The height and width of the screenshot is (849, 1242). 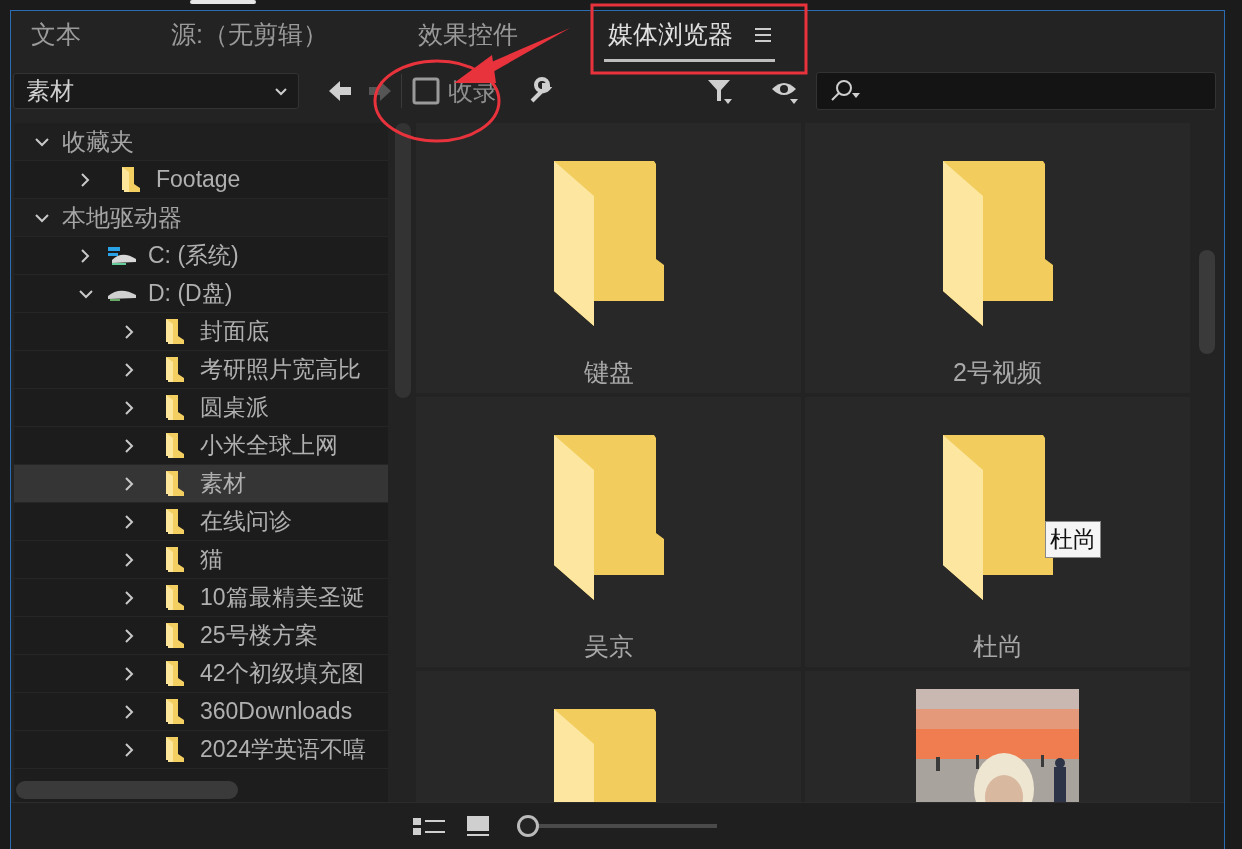 I want to click on back-arrow-icon, so click(x=340, y=91).